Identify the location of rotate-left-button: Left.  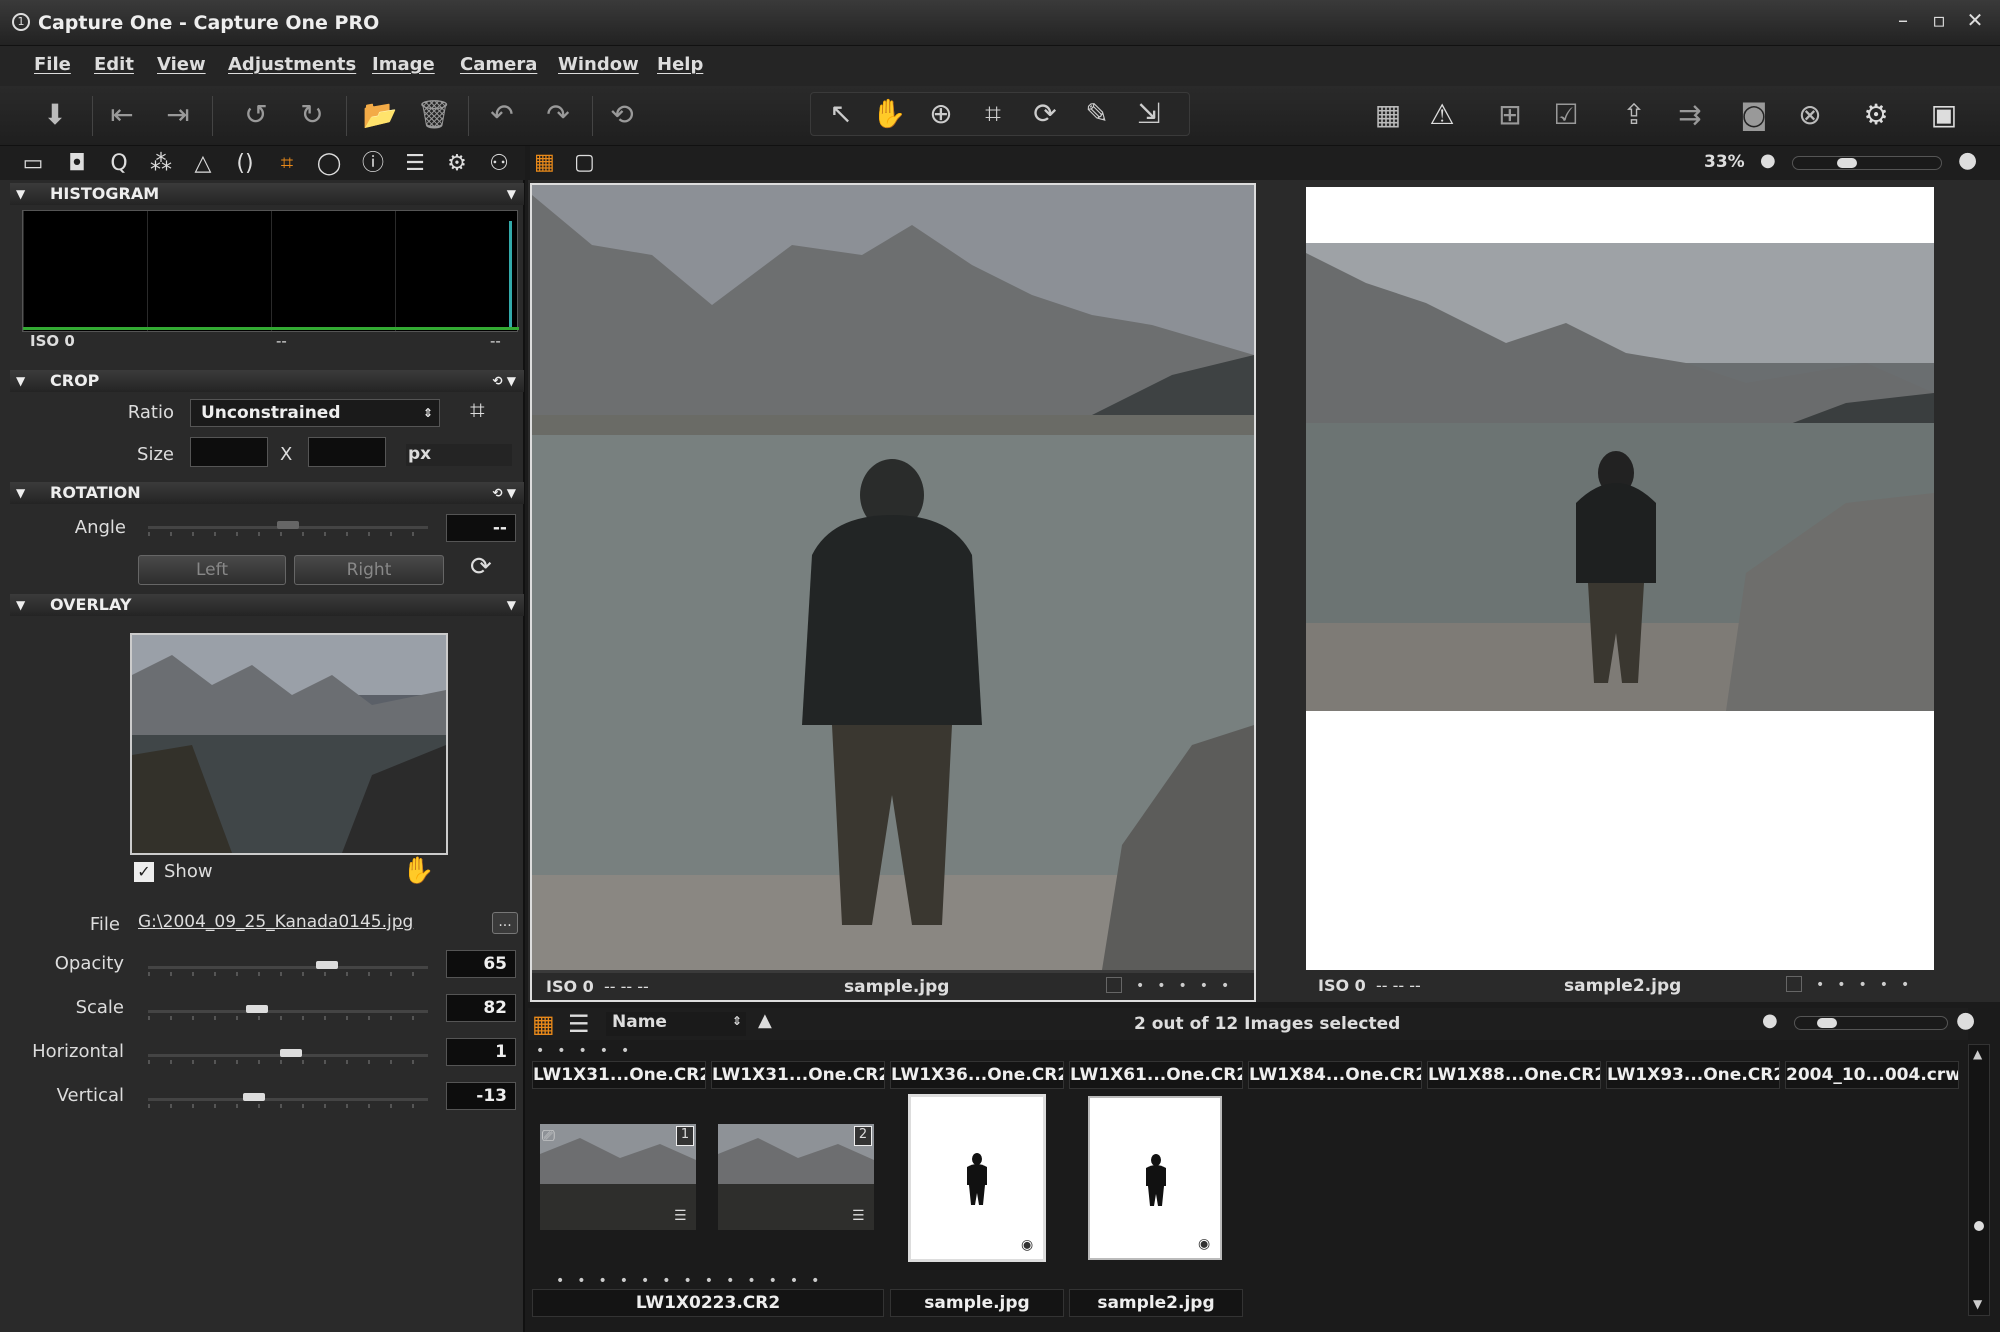
(212, 570).